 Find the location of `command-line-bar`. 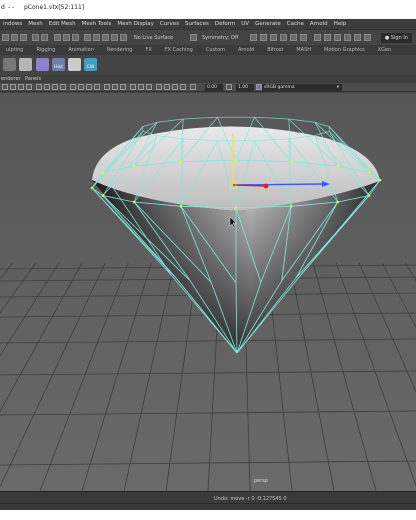

command-line-bar is located at coordinates (208, 503).